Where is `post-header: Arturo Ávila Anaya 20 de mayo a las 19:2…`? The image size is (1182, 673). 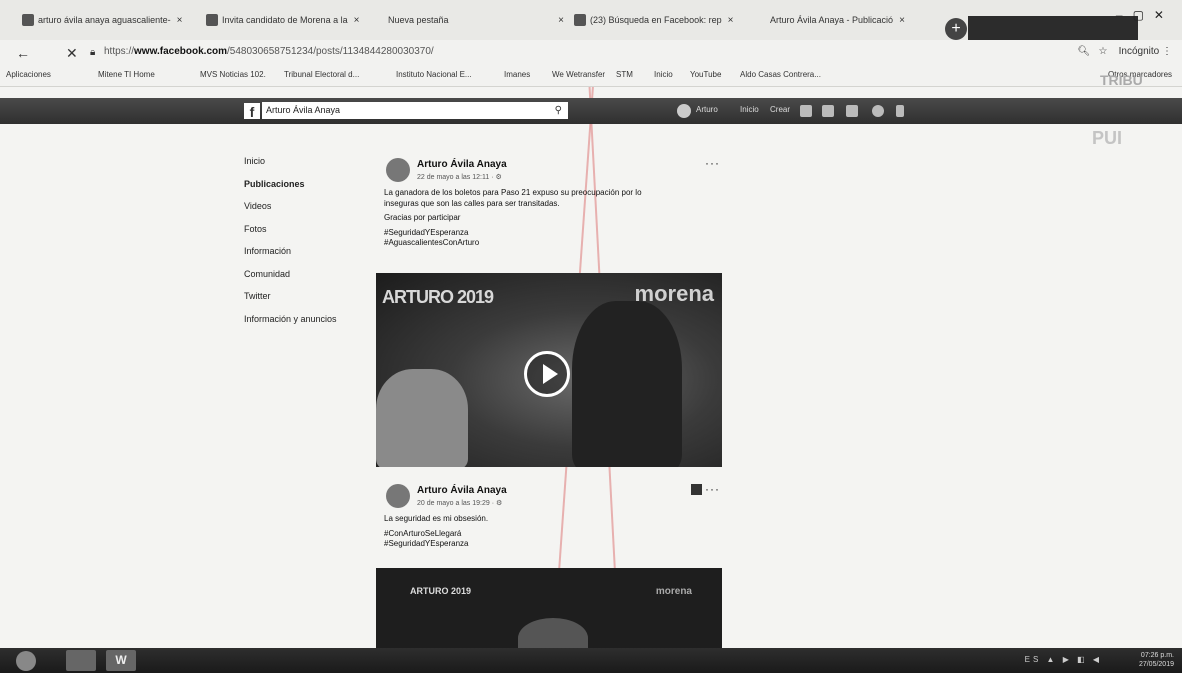 post-header: Arturo Ávila Anaya 20 de mayo a las 19:2… is located at coordinates (542, 498).